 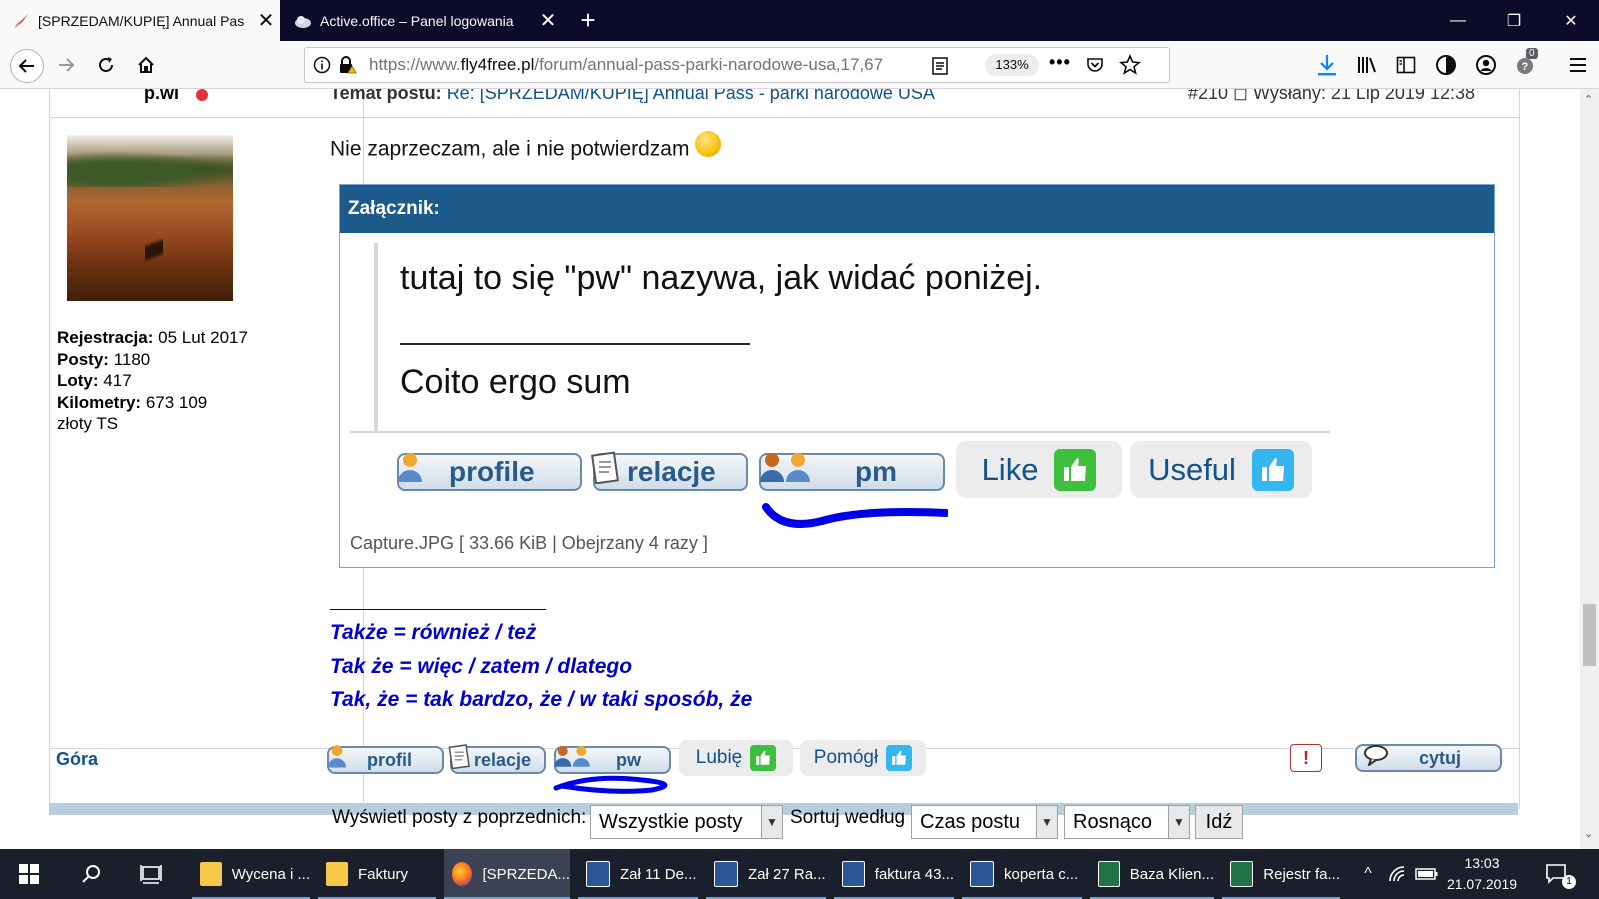 I want to click on taskbar-item: Faktury, so click(x=377, y=874).